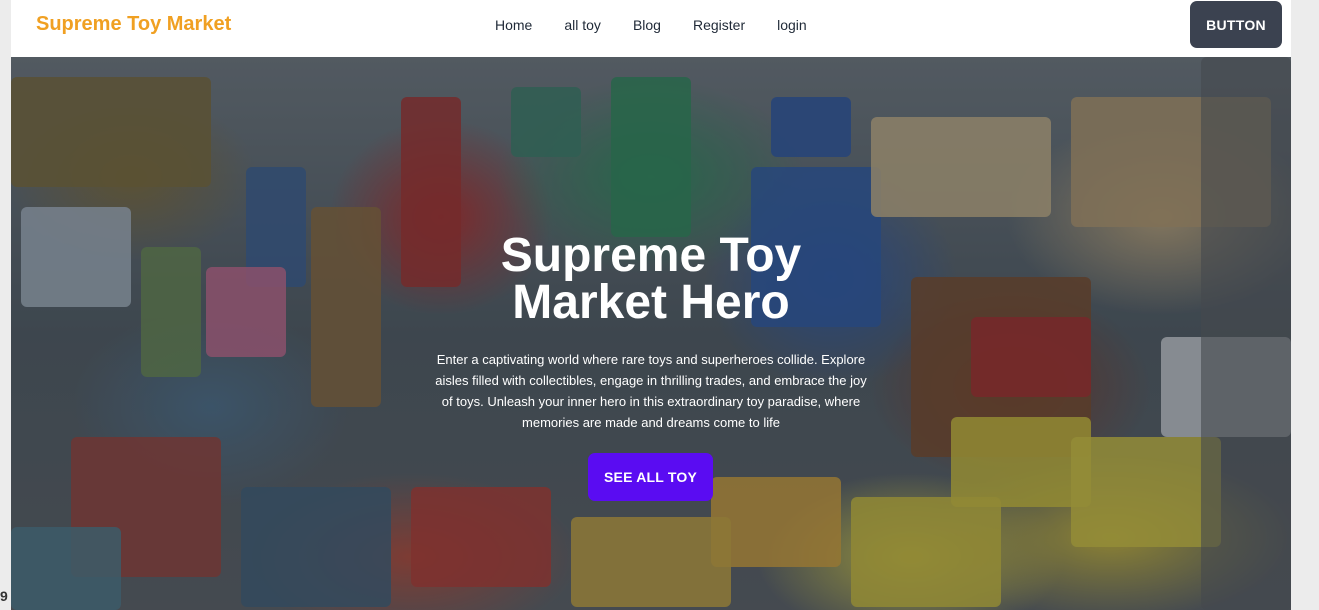 This screenshot has width=1319, height=610. What do you see at coordinates (1236, 24) in the screenshot?
I see `nav-button: BUTTON` at bounding box center [1236, 24].